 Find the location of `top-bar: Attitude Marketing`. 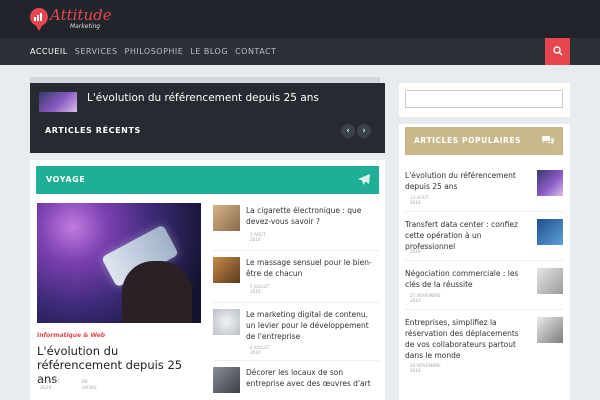

top-bar: Attitude Marketing is located at coordinates (300, 19).